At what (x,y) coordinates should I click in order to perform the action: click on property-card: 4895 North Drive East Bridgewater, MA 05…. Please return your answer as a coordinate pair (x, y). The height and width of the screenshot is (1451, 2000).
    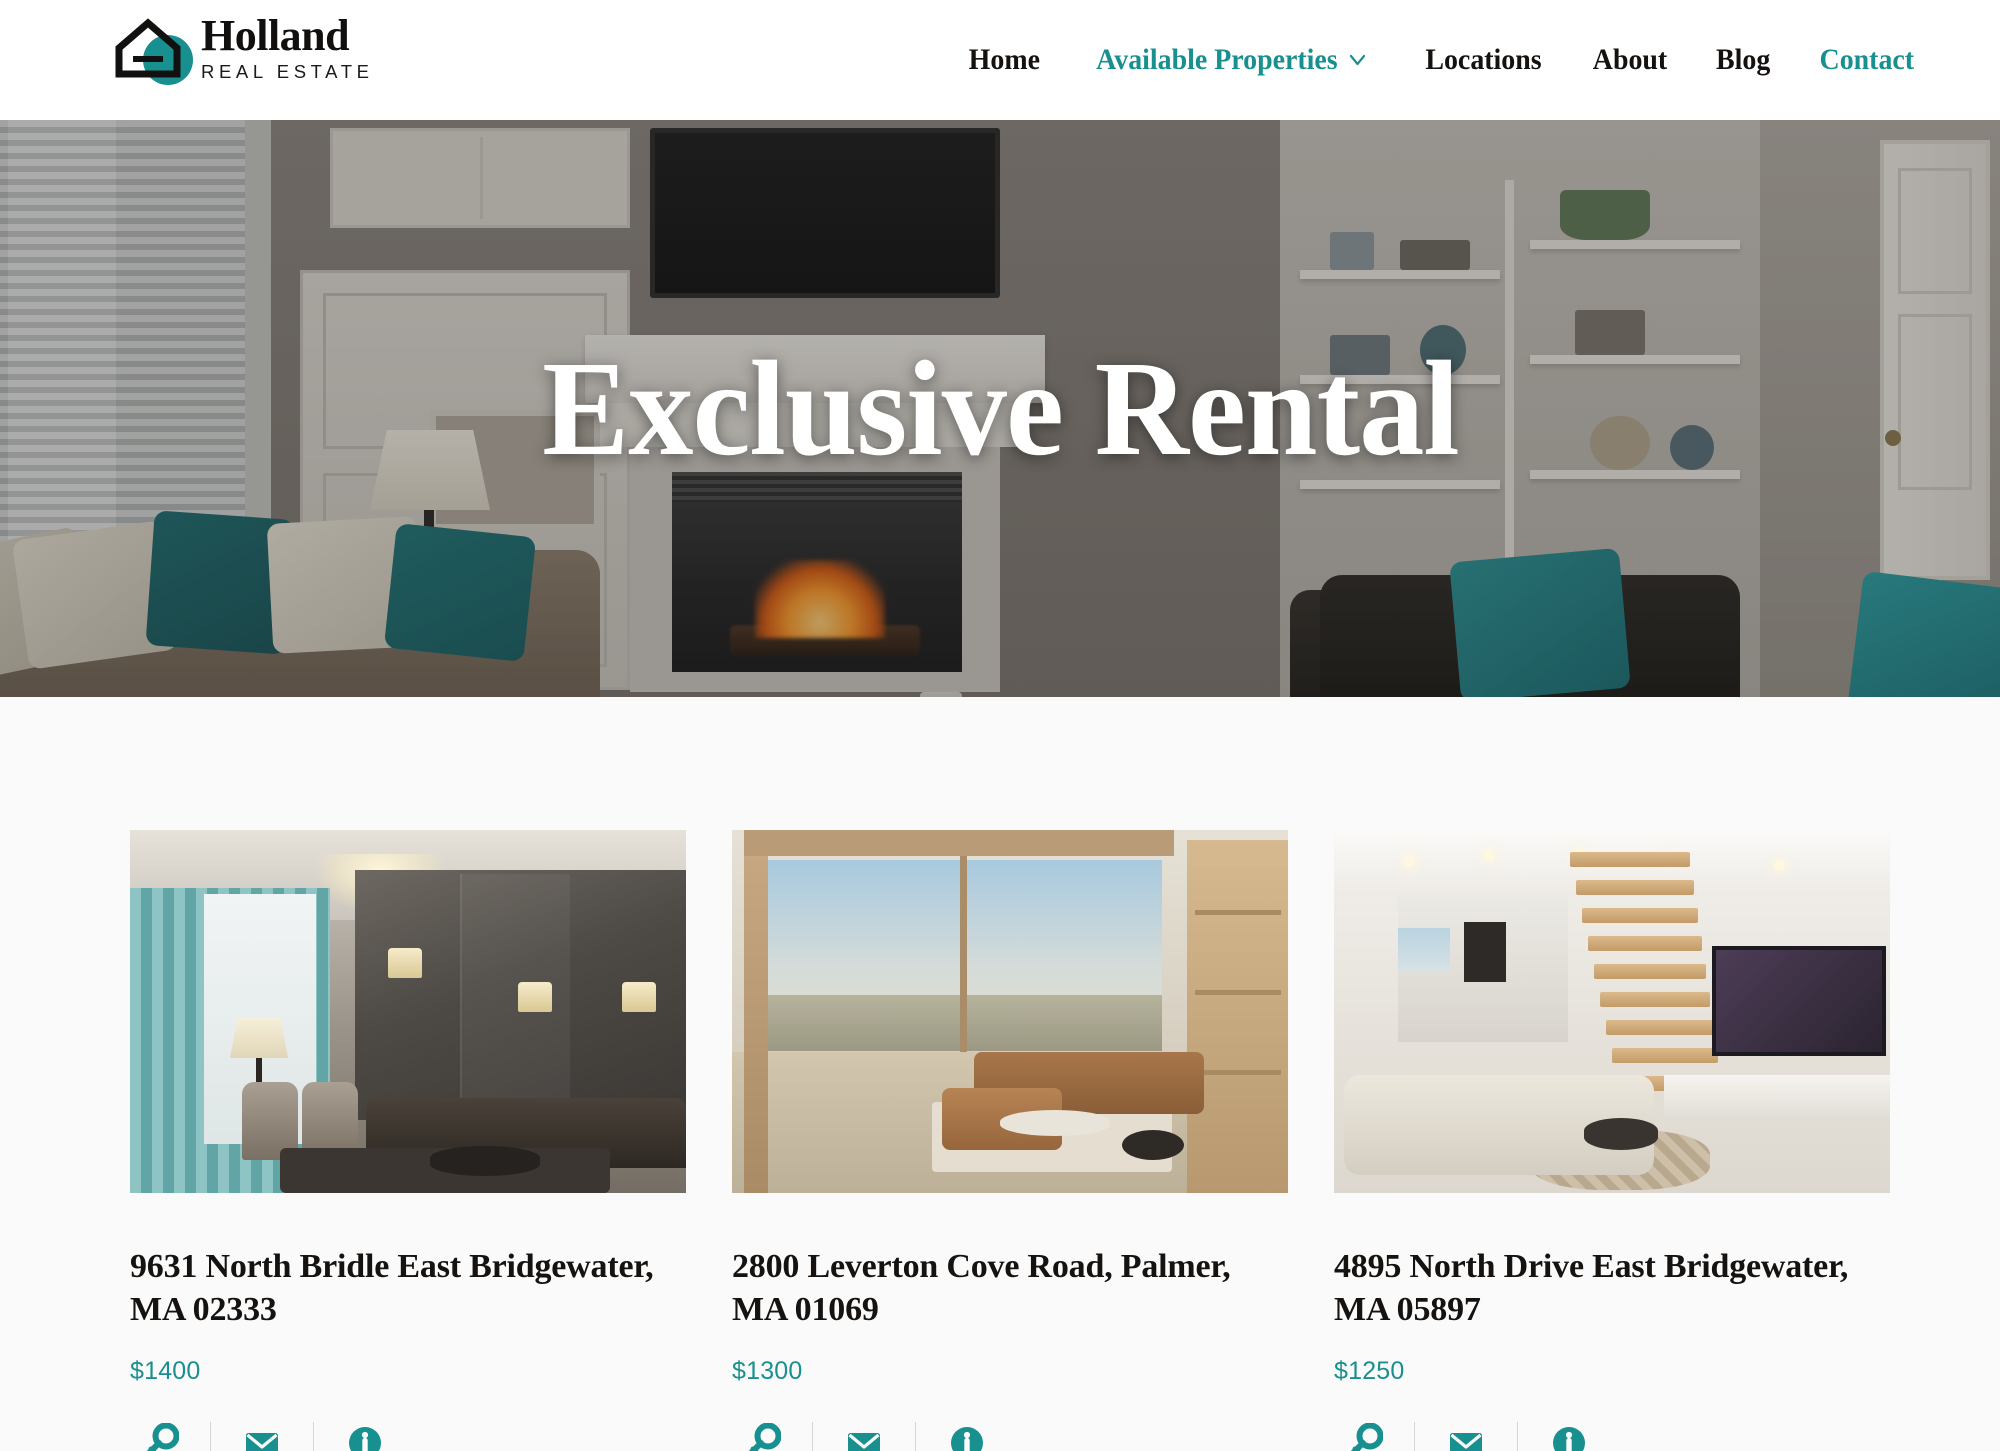
    Looking at the image, I should click on (1612, 1140).